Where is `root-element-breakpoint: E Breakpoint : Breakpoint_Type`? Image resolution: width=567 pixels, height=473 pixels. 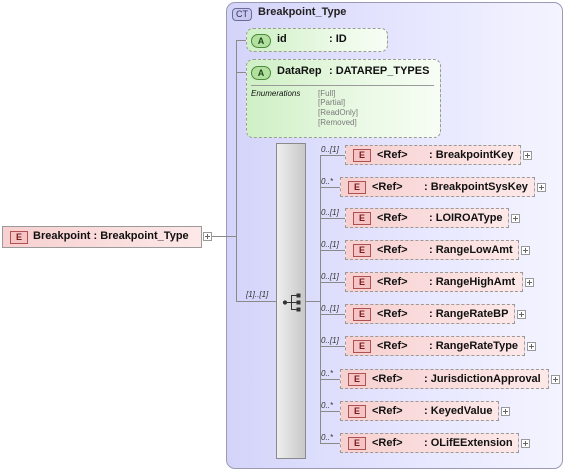 root-element-breakpoint: E Breakpoint : Breakpoint_Type is located at coordinates (102, 237).